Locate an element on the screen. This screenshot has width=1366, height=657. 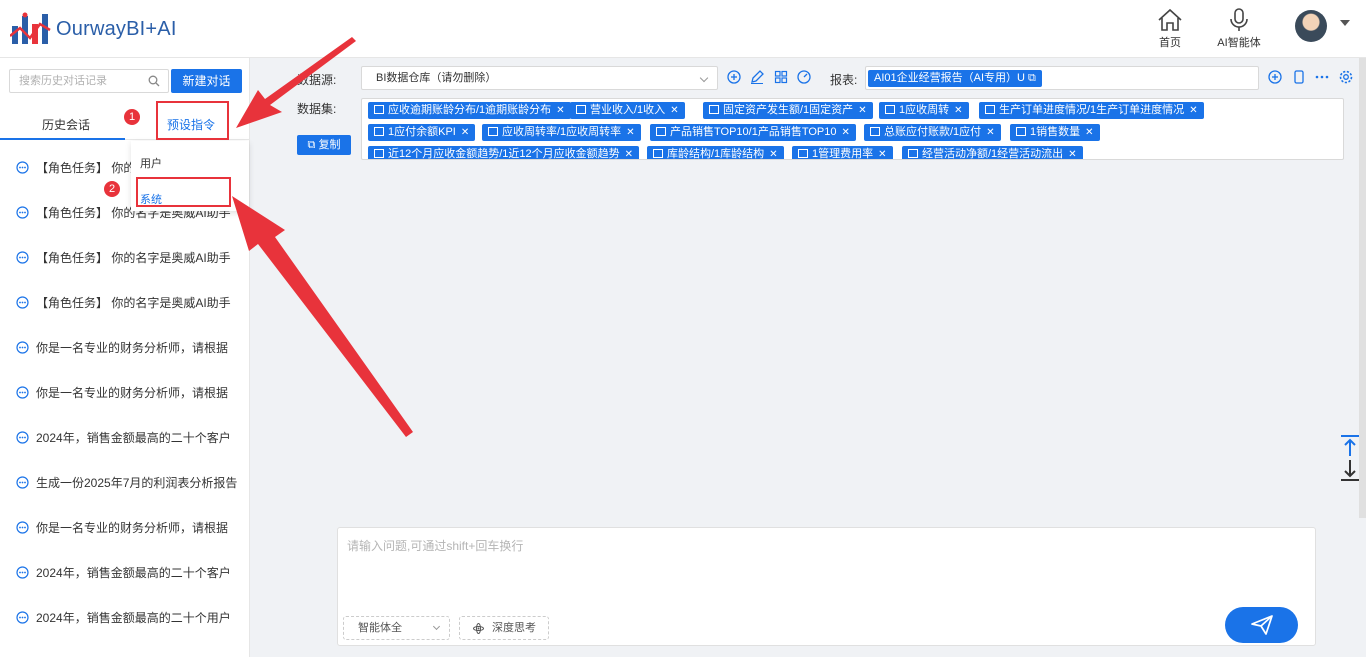
search-input is located at coordinates (75, 81).